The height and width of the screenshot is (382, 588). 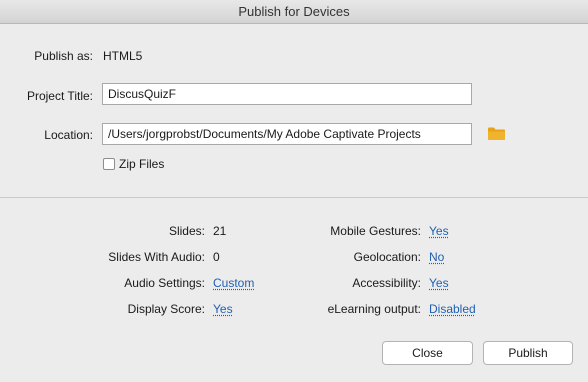 I want to click on mobile-gestures-link: Yes, so click(x=439, y=231).